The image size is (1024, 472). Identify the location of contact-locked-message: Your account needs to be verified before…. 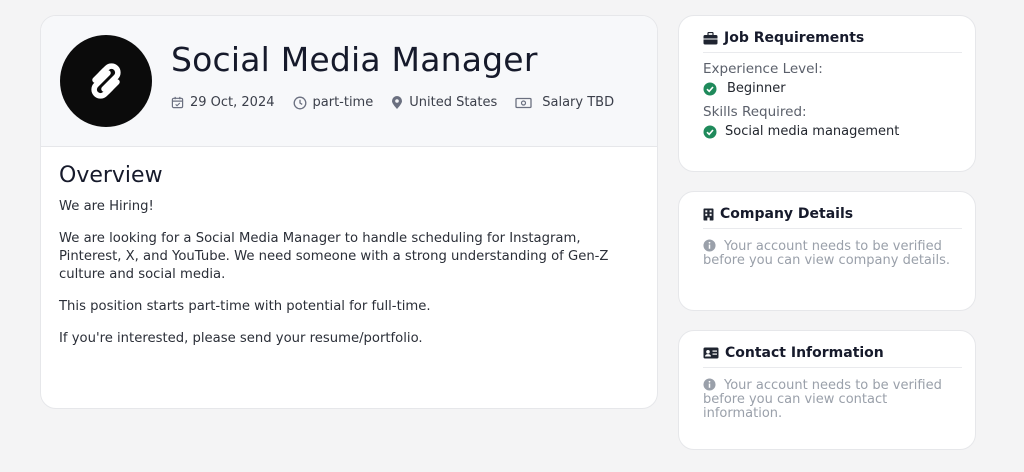
(822, 399).